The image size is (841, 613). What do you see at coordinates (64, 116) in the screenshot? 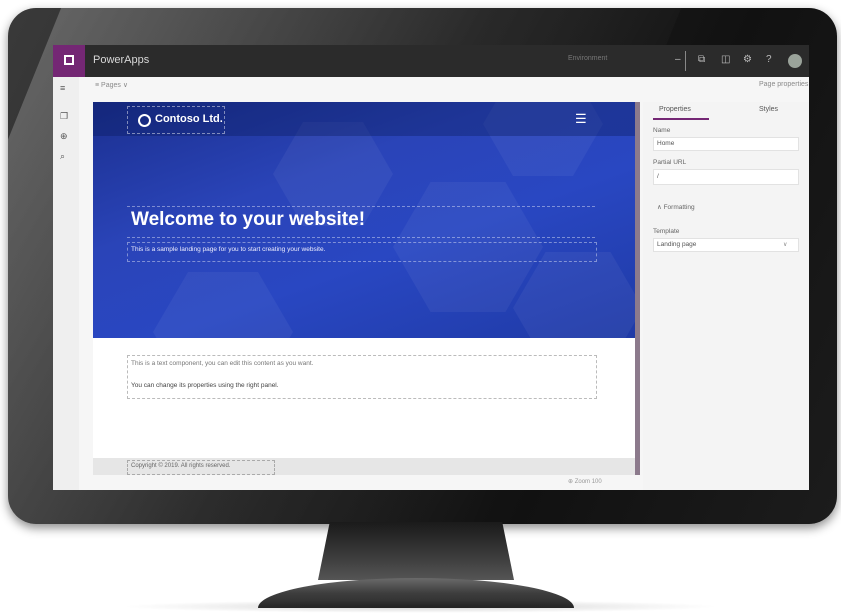
I see `pages-icon: ❐` at bounding box center [64, 116].